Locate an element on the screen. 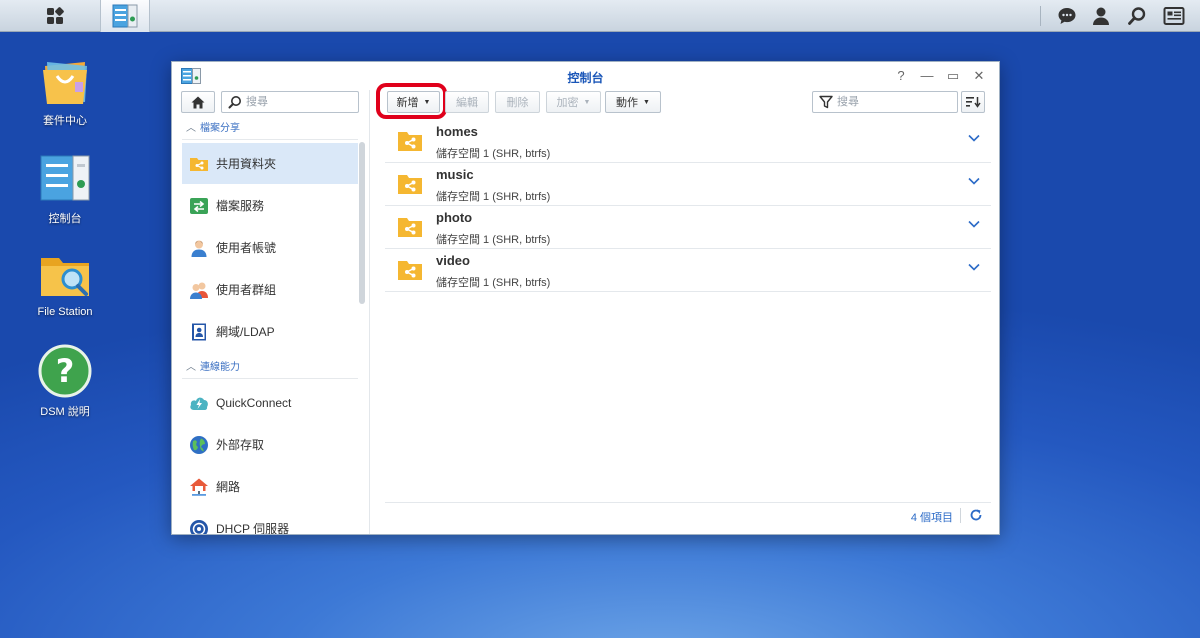 The width and height of the screenshot is (1200, 638). desktop-icon-label: 控制台 is located at coordinates (65, 219).